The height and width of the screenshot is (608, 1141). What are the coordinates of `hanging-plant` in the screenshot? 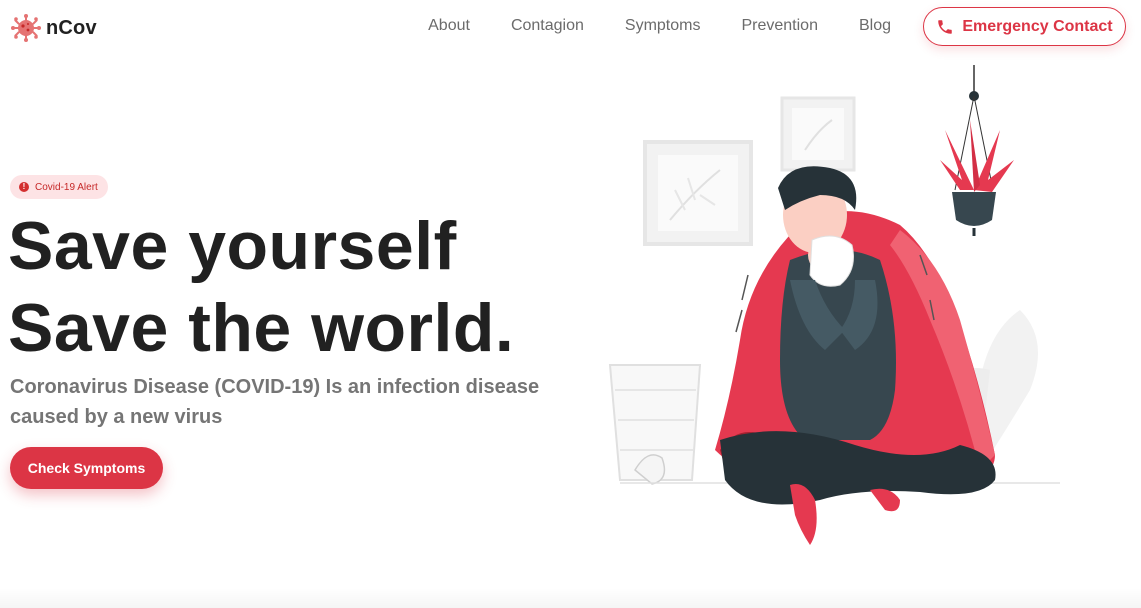 It's located at (977, 150).